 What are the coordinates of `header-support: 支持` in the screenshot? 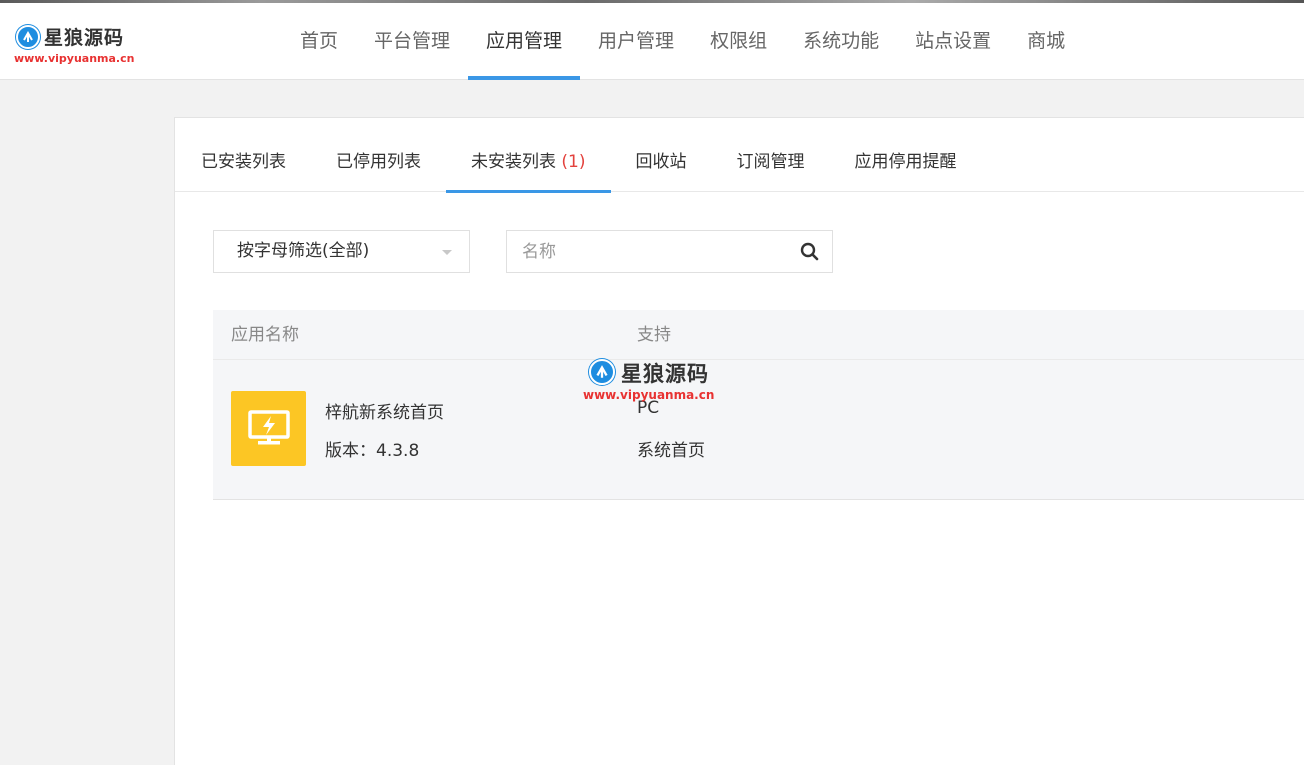 It's located at (654, 335).